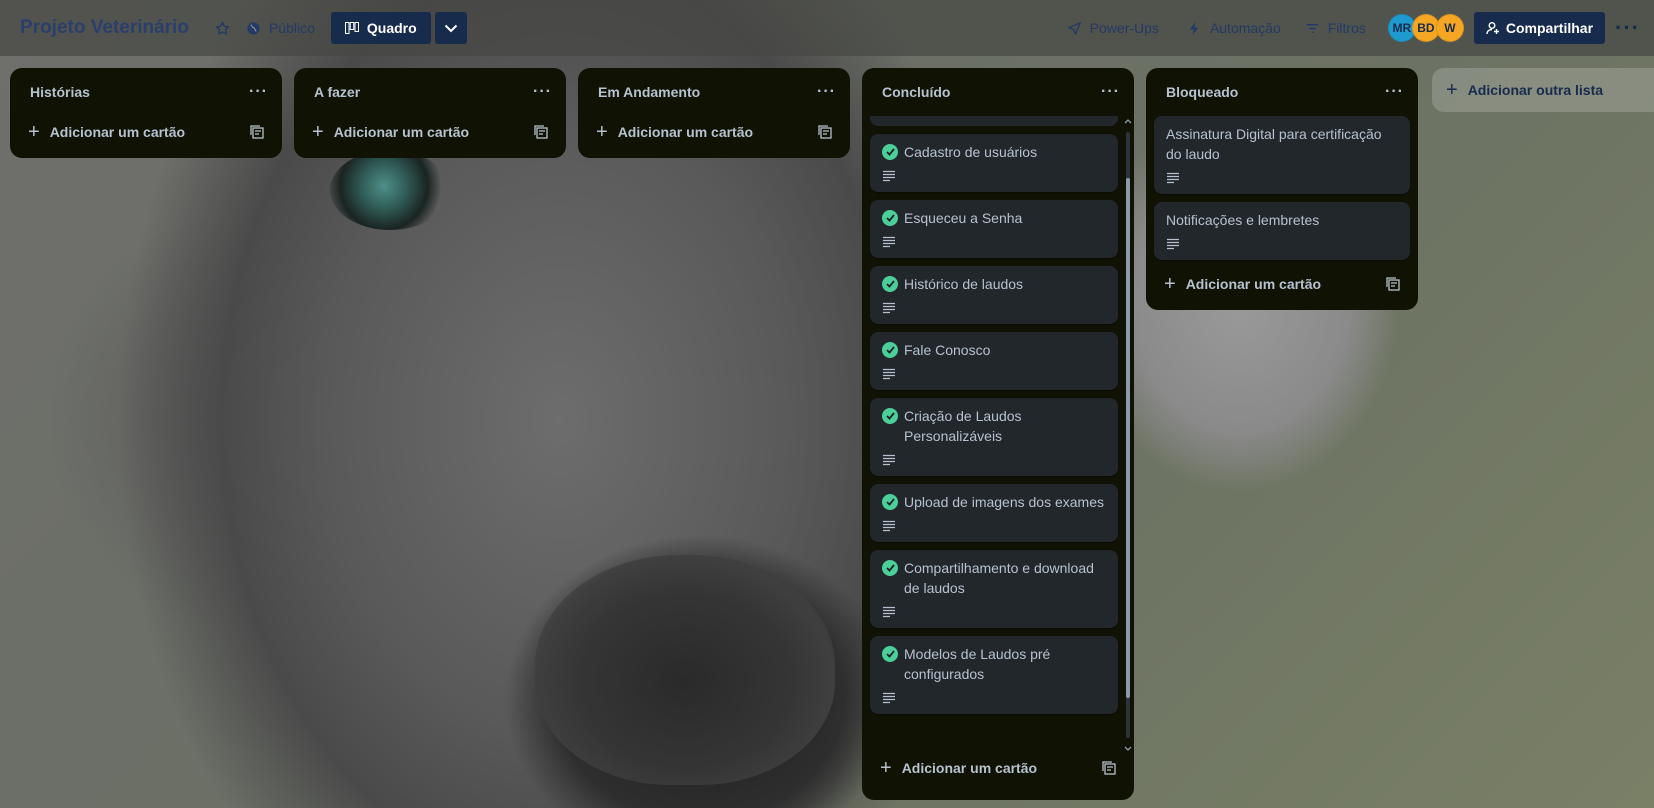  I want to click on card-title: Cadastro de usuários, so click(971, 152).